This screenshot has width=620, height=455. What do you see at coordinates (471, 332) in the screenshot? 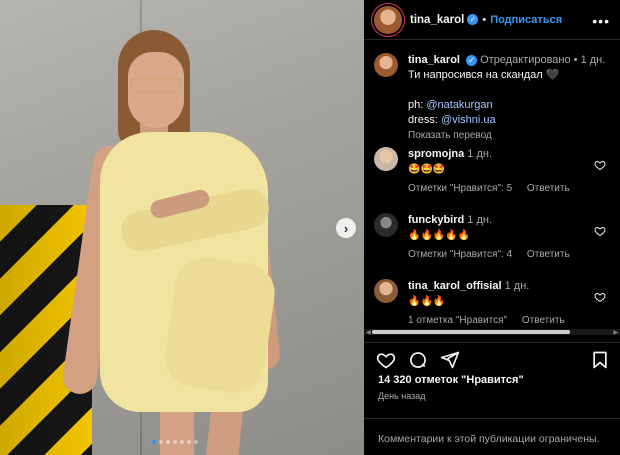
I see `scrollbar-thumb` at bounding box center [471, 332].